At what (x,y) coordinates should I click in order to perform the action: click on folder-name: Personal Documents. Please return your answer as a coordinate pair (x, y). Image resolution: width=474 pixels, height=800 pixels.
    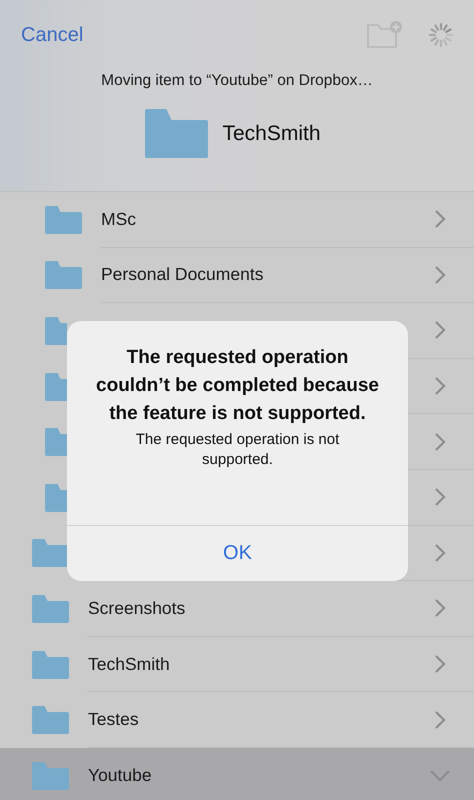
    Looking at the image, I should click on (182, 275).